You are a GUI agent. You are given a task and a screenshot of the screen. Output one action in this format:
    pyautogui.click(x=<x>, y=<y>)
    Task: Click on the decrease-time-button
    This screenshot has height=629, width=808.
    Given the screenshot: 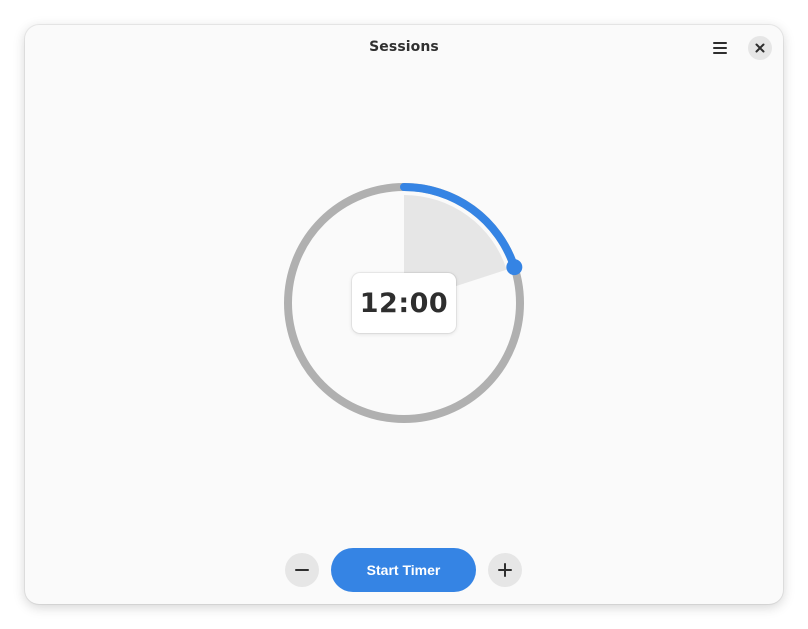 What is the action you would take?
    pyautogui.click(x=302, y=570)
    